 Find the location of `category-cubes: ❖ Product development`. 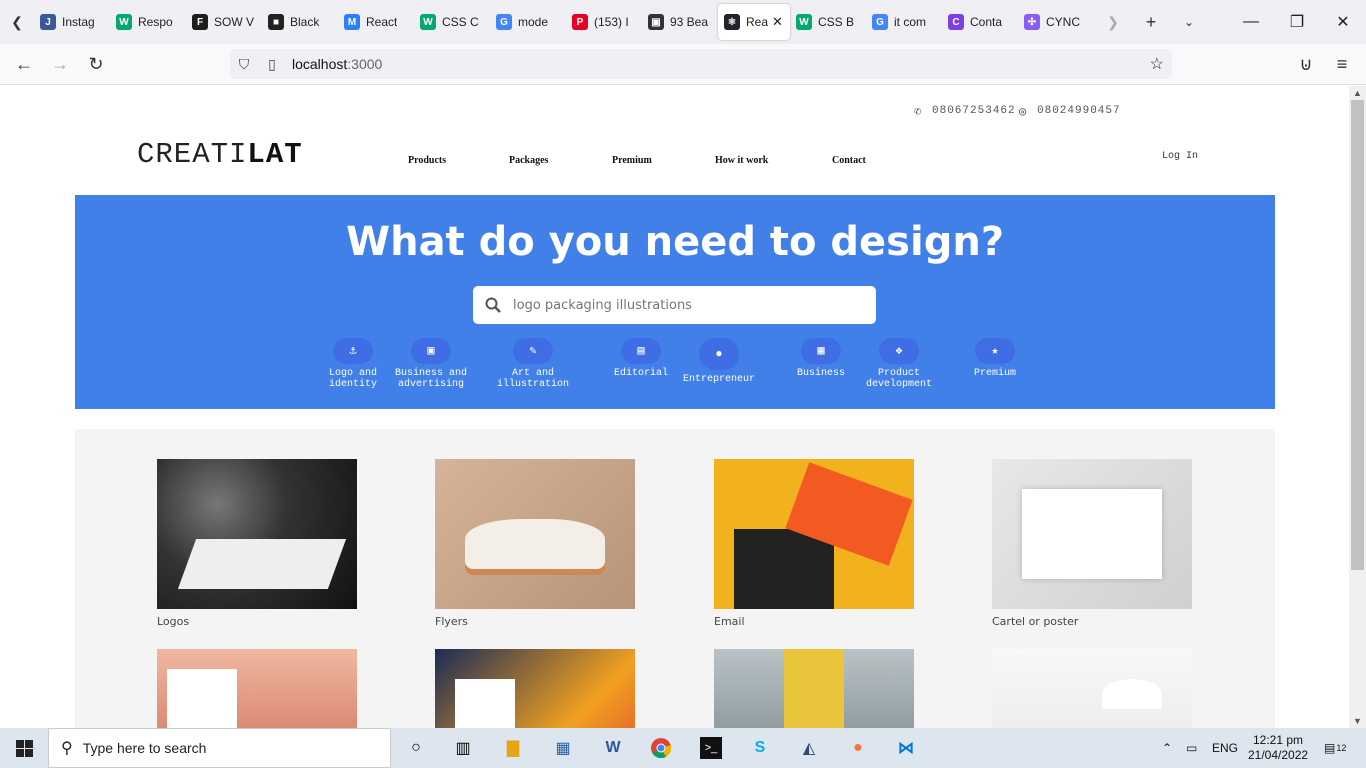

category-cubes: ❖ Product development is located at coordinates (899, 364).